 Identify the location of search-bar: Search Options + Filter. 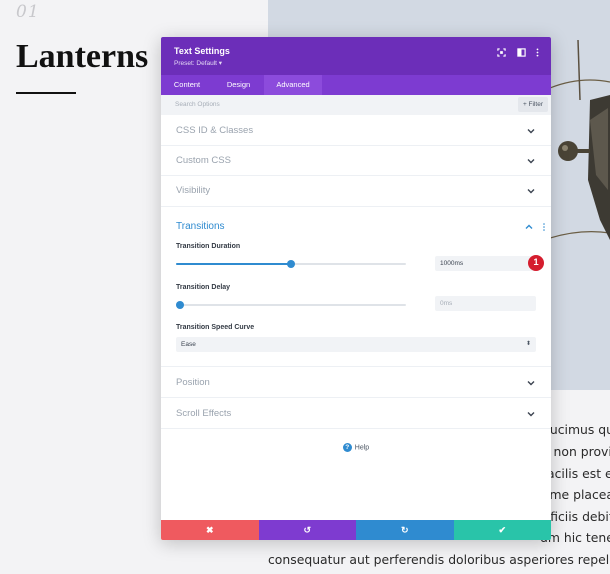
(356, 105).